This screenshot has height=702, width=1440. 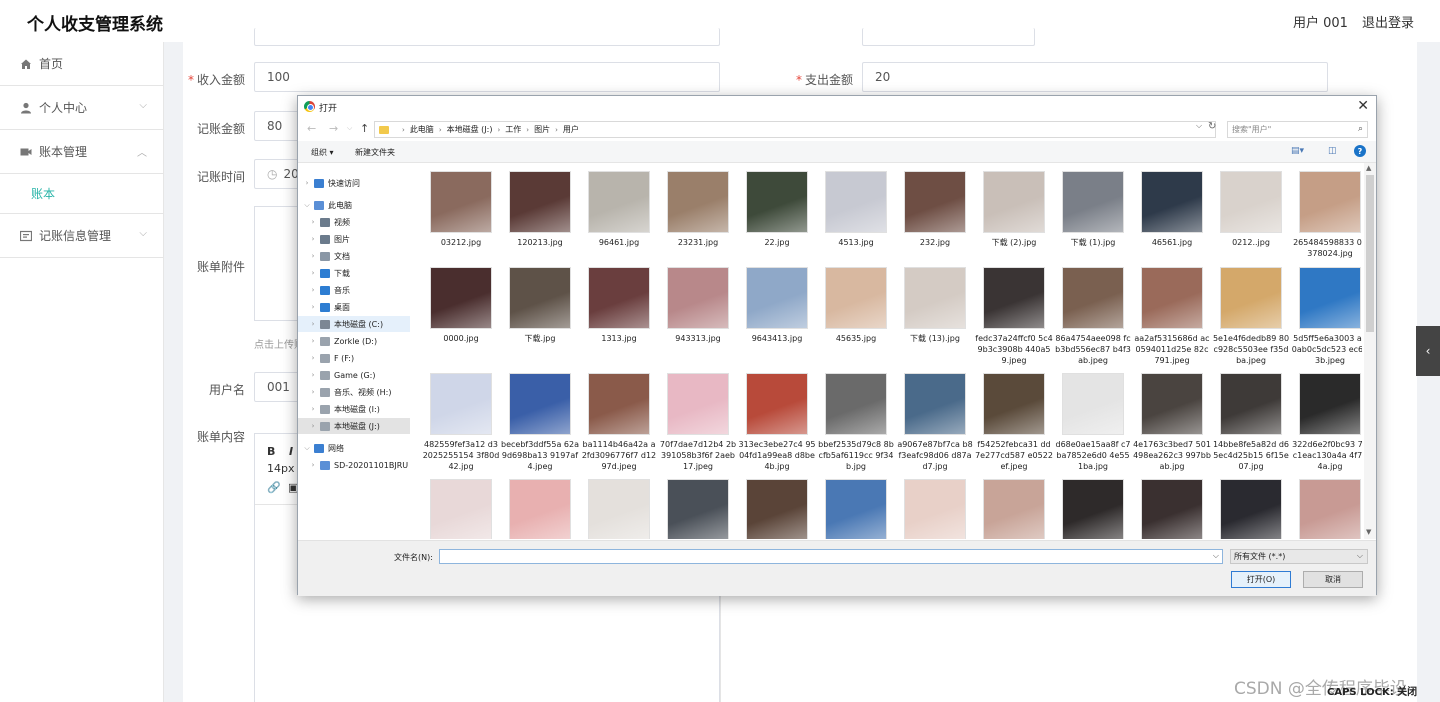 What do you see at coordinates (698, 422) in the screenshot?
I see `file-item: 70f7dae7d12b4 2b391058b3f6f 2aeb17.jpeg` at bounding box center [698, 422].